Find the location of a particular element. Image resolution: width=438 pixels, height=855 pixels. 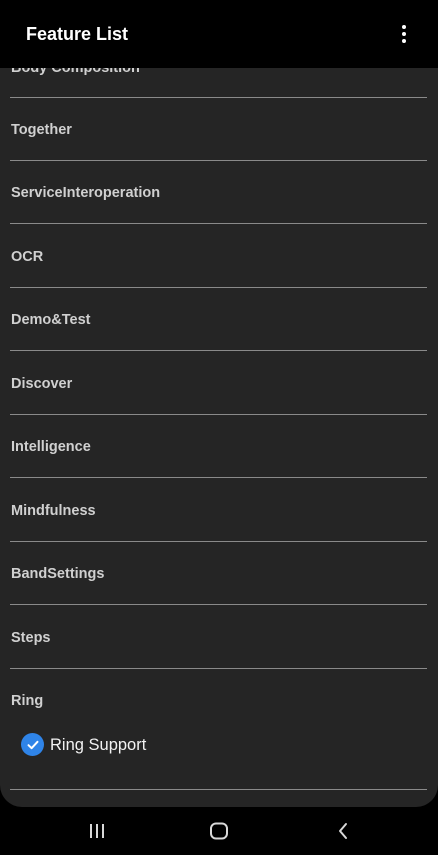

list-item-label: OCR is located at coordinates (27, 257).